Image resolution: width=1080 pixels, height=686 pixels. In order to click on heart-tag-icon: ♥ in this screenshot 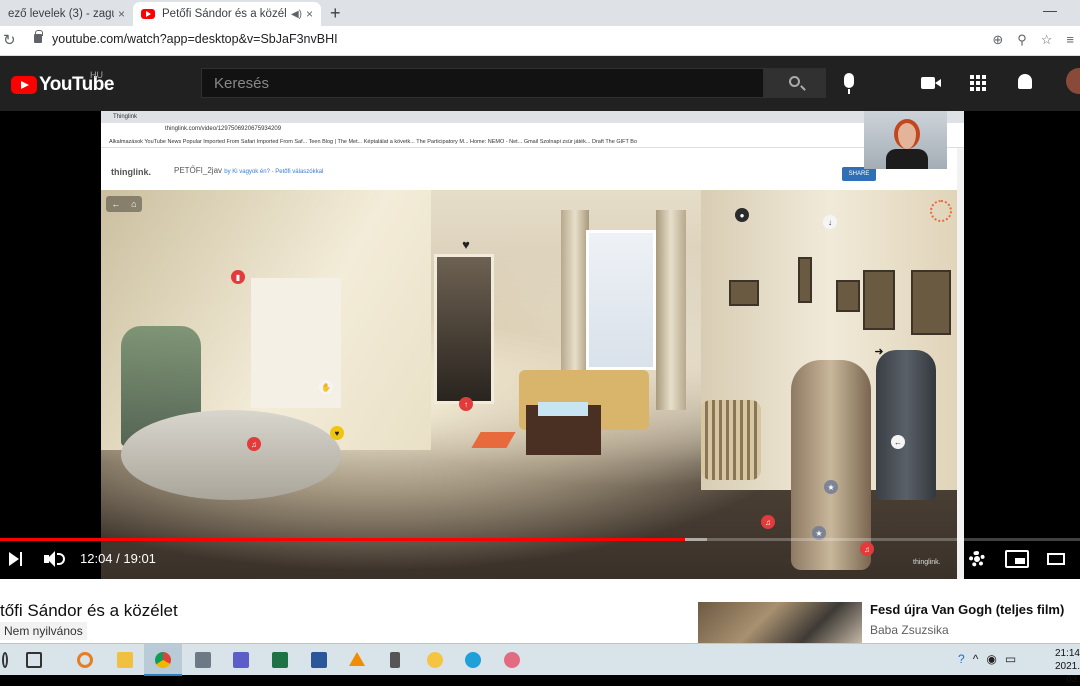, I will do `click(466, 244)`.